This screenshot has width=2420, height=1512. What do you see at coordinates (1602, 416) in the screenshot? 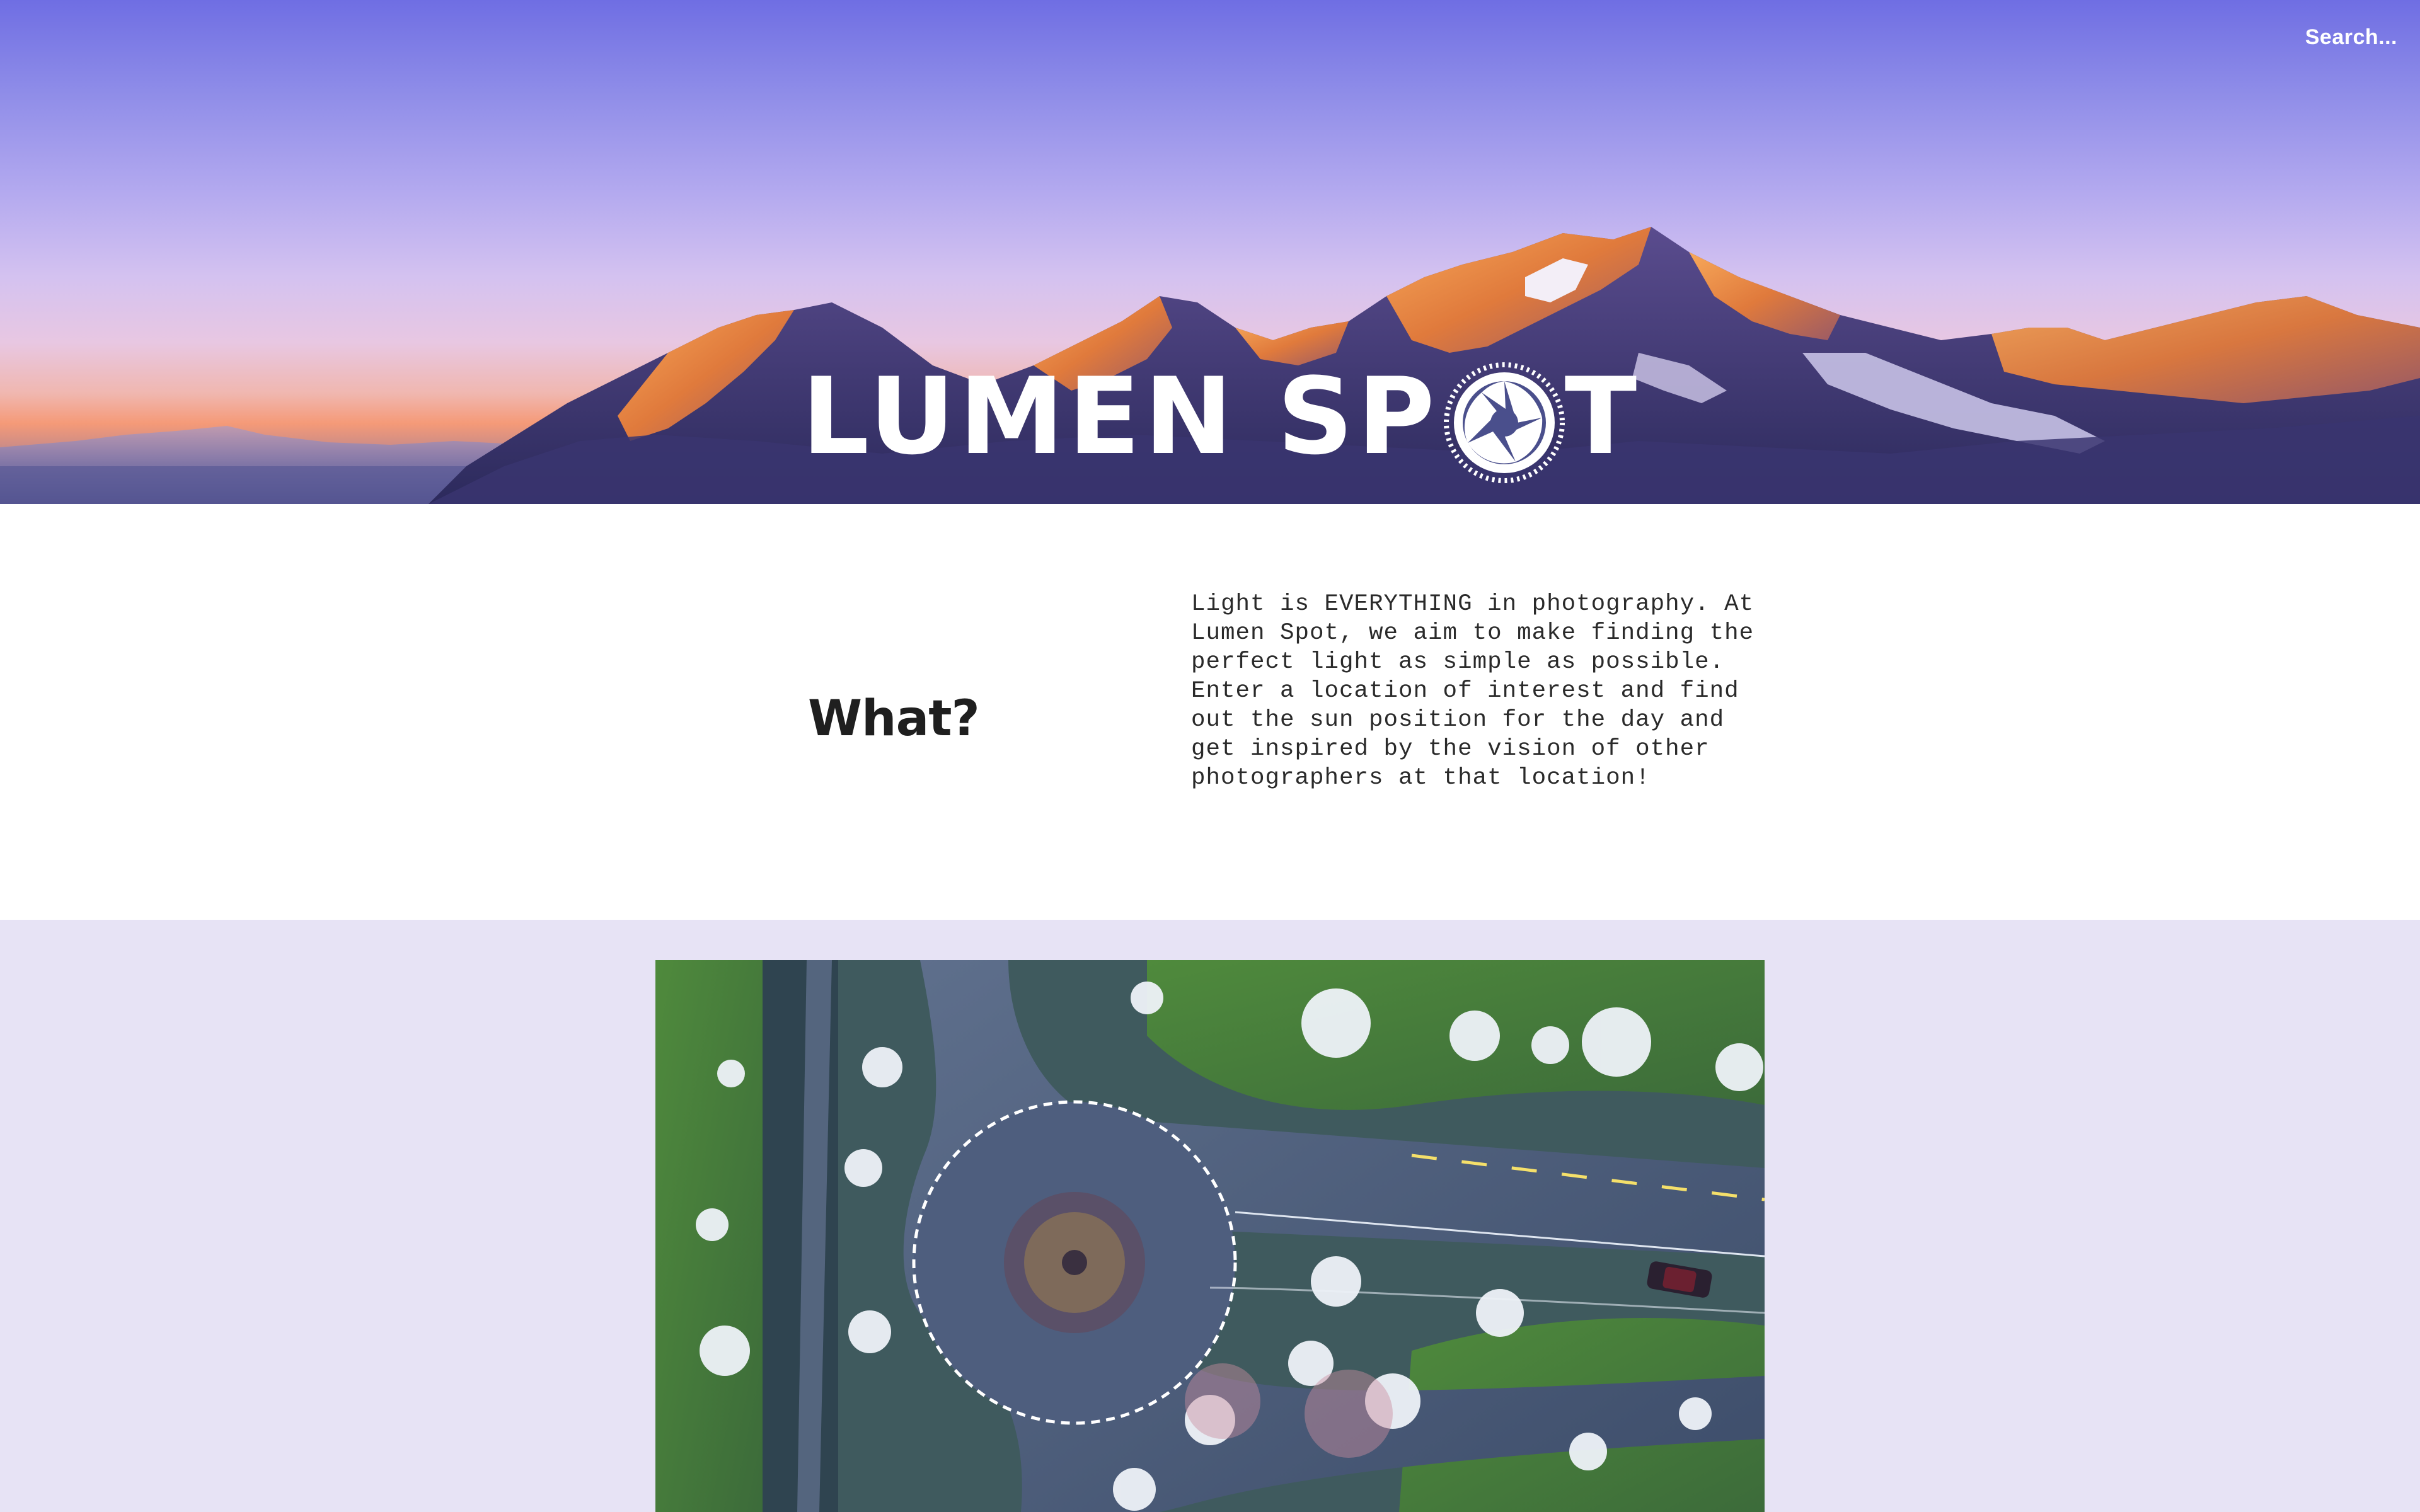
I see `logo-text-right: T` at bounding box center [1602, 416].